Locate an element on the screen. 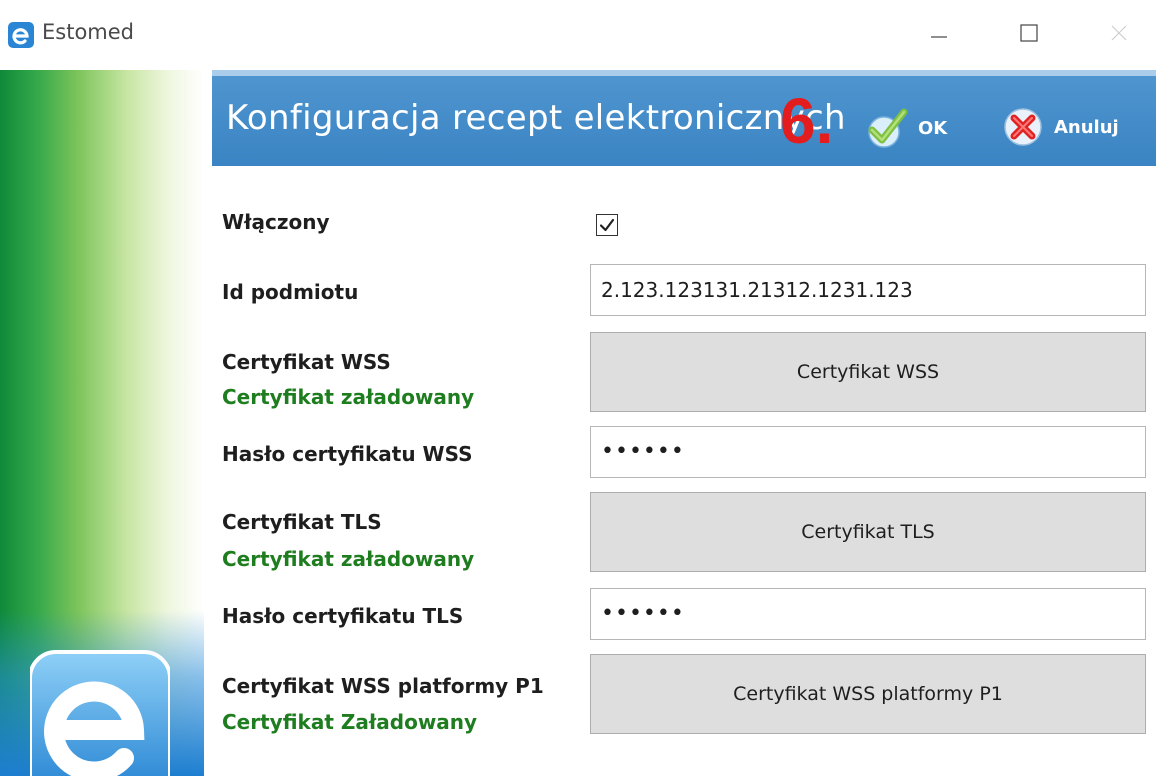 The image size is (1156, 776). estomed-app-icon is located at coordinates (21, 35).